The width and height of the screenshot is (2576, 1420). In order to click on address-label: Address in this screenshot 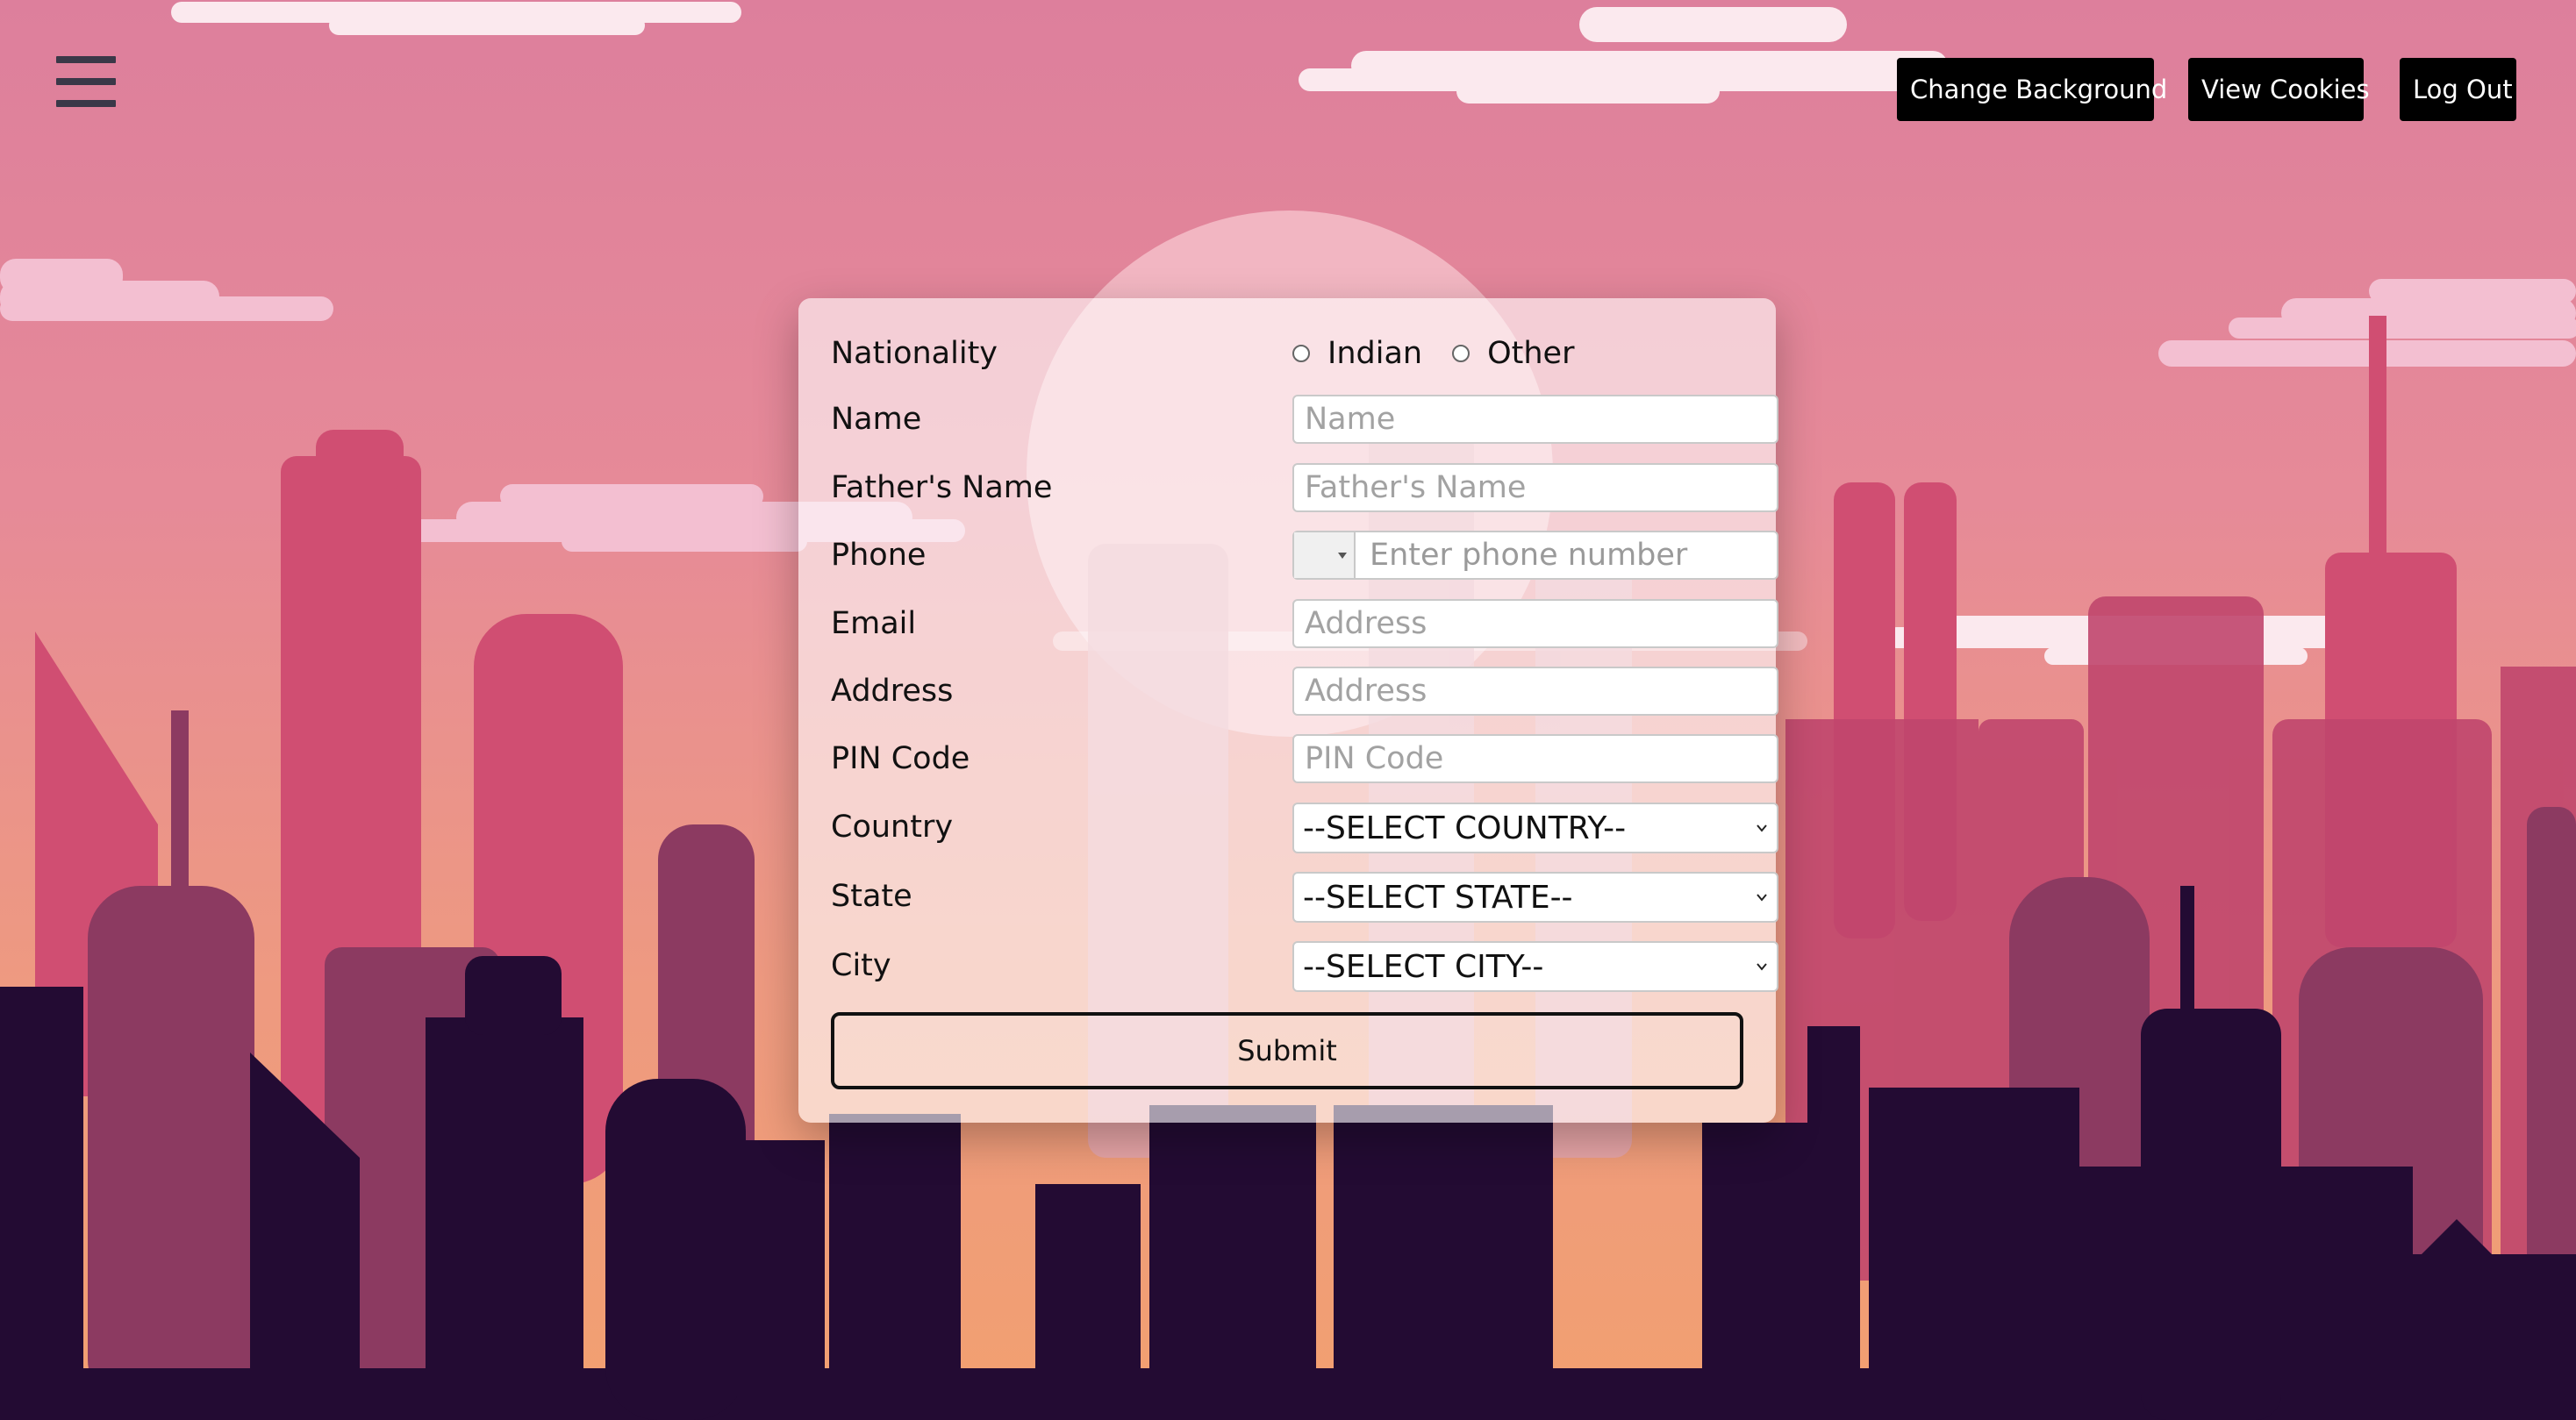, I will do `click(892, 691)`.